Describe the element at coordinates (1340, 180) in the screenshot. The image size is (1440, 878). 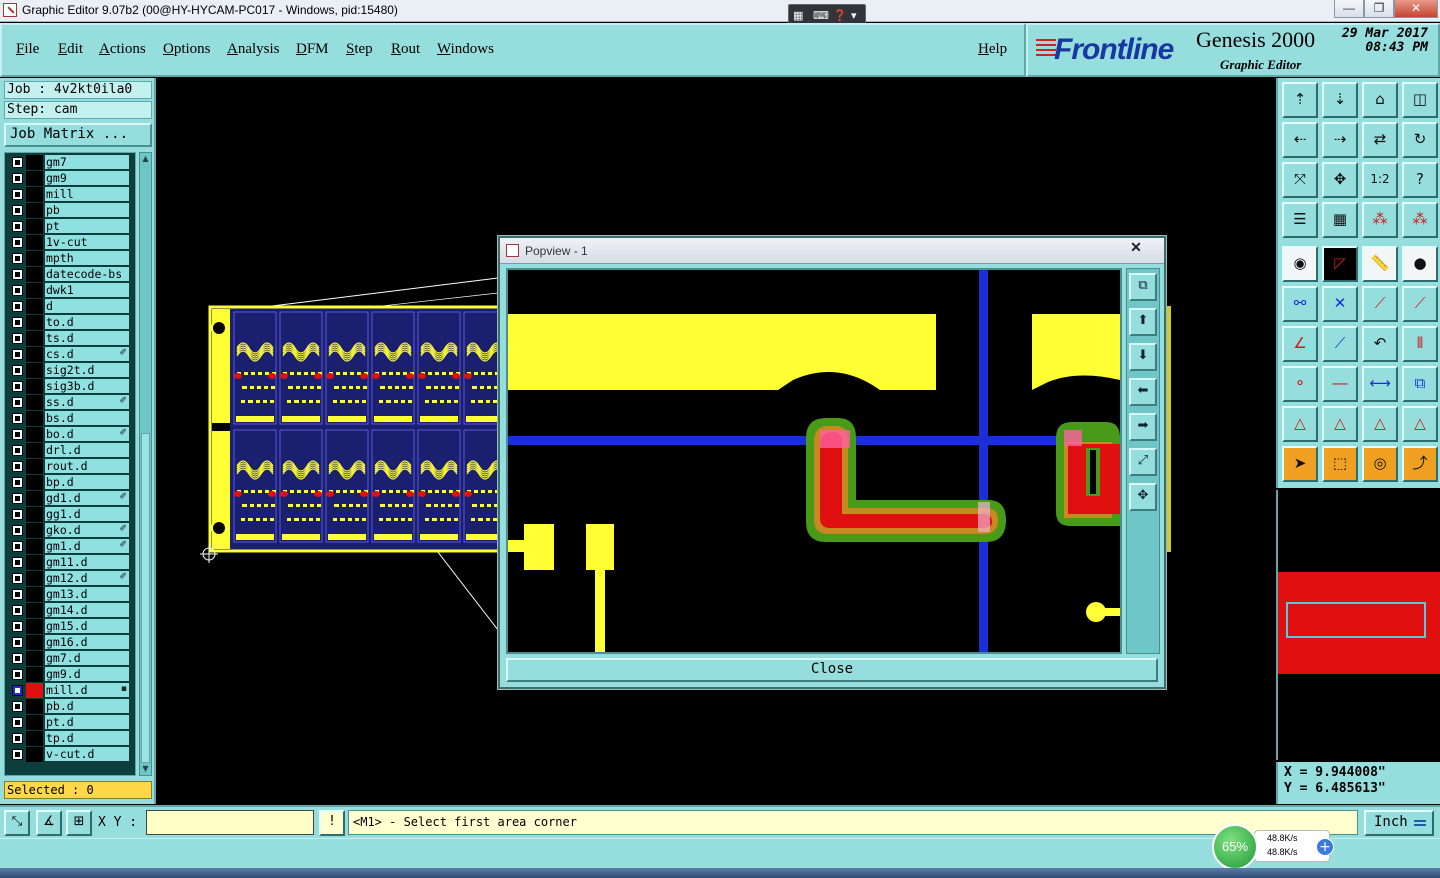
I see `zoom-extents-icon: ✥` at that location.